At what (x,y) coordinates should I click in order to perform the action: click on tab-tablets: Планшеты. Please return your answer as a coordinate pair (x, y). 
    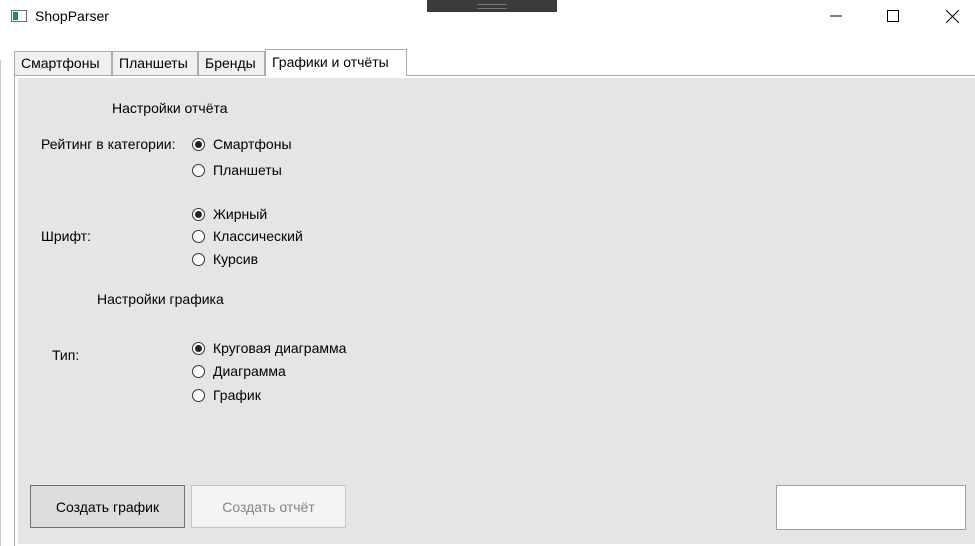
    Looking at the image, I should click on (155, 63).